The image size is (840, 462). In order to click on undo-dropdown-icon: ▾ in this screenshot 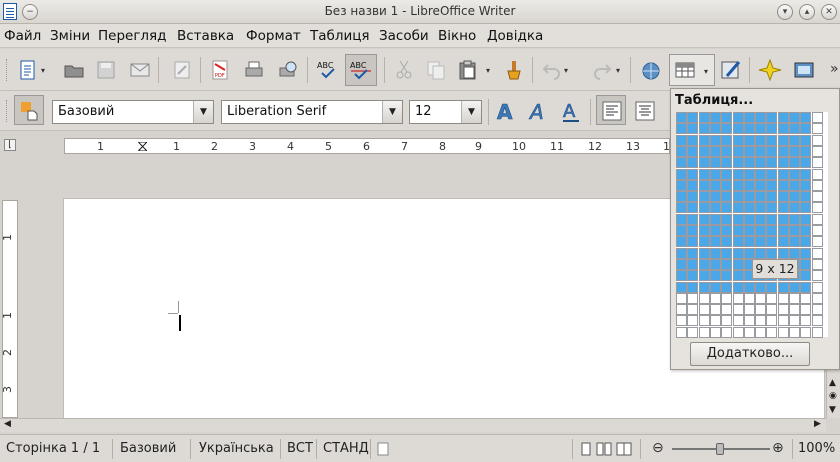, I will do `click(568, 71)`.